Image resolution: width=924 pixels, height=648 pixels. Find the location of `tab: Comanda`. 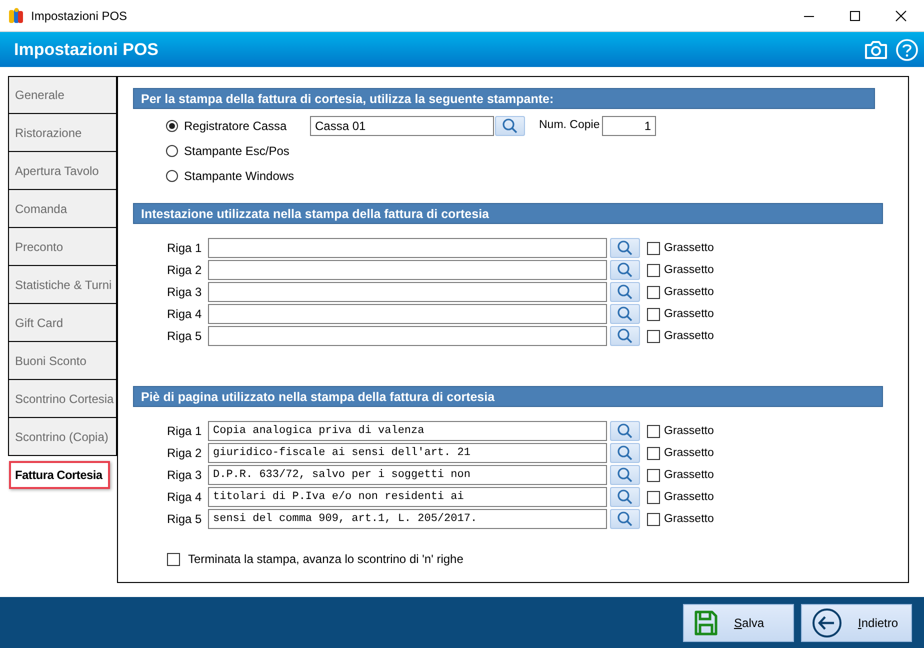

tab: Comanda is located at coordinates (62, 209).